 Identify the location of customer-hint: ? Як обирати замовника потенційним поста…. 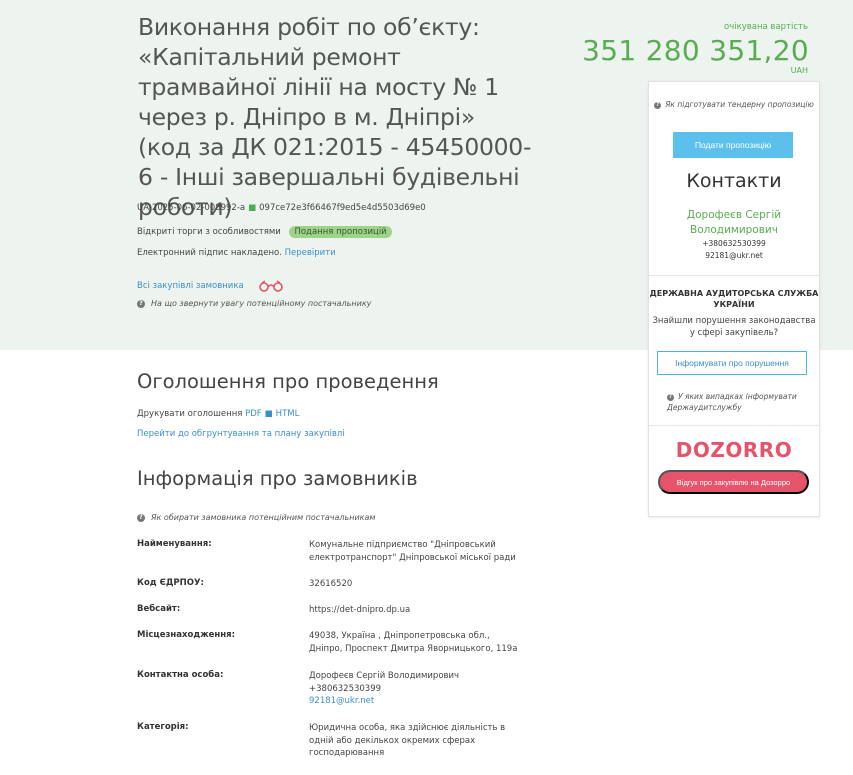
(256, 517).